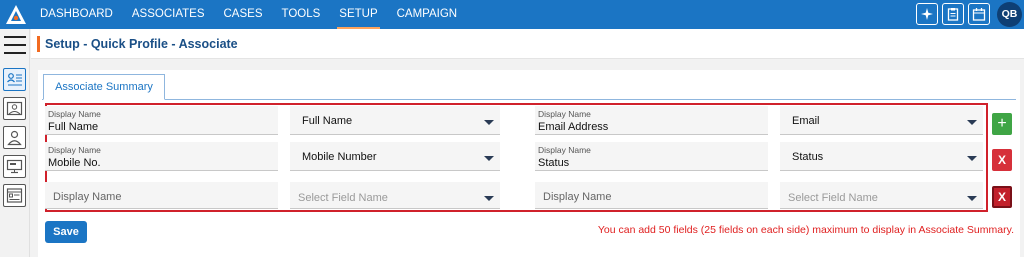 Image resolution: width=1024 pixels, height=257 pixels. Describe the element at coordinates (73, 127) in the screenshot. I see `field-value: Full Name` at that location.